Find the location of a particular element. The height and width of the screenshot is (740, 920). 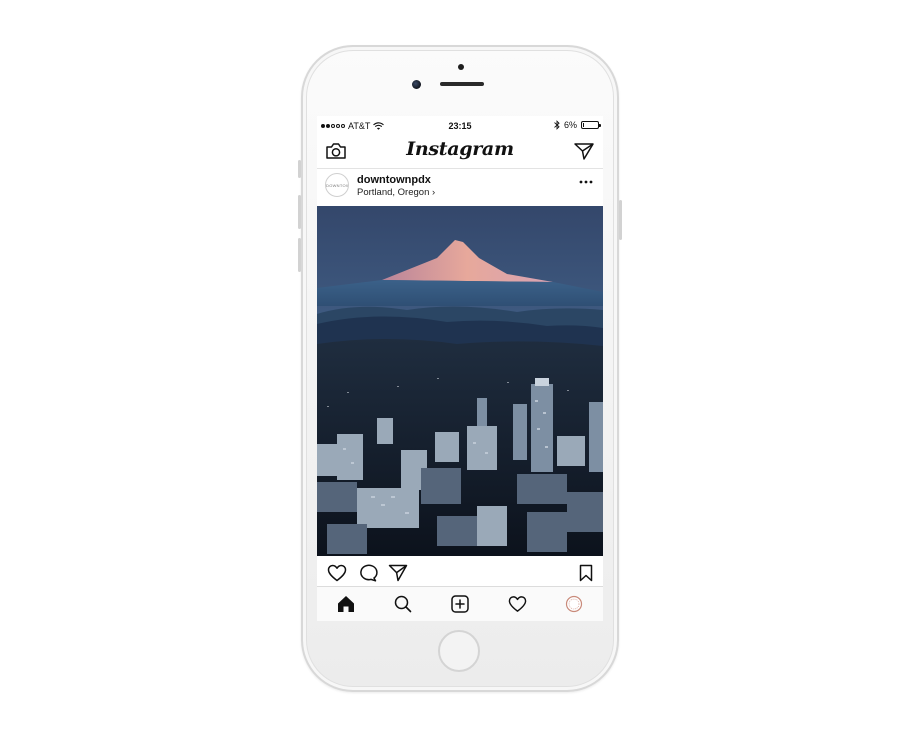

bluetooth-icon is located at coordinates (557, 125).